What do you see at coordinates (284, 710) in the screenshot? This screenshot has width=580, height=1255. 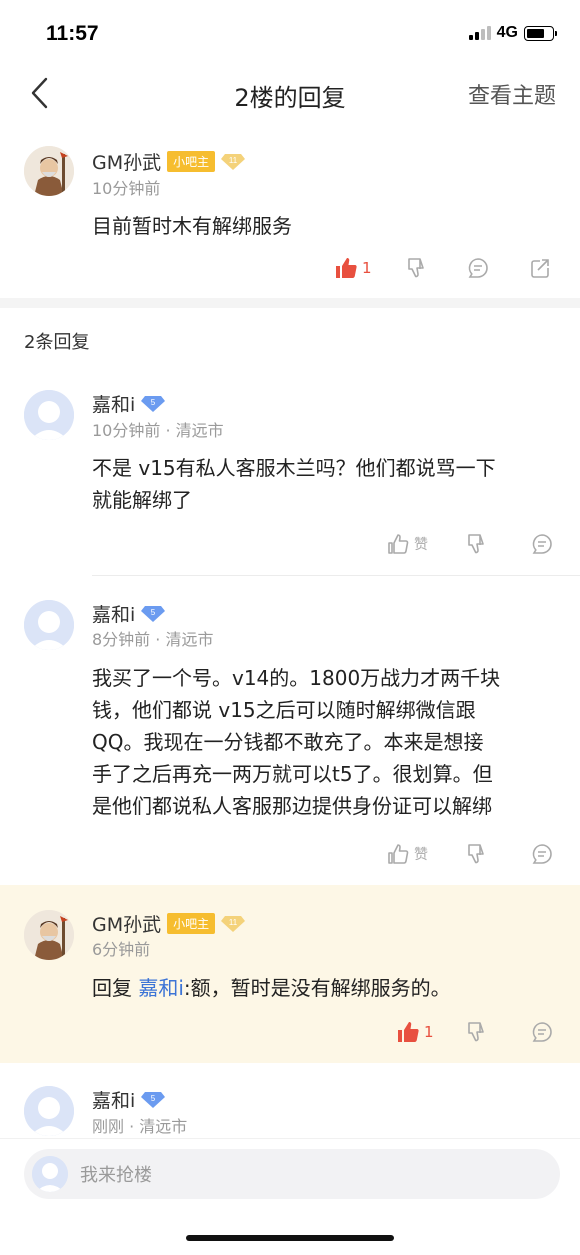 I see `reply-line: 钱，他们都说 v15之后可以随时解绑微信跟` at bounding box center [284, 710].